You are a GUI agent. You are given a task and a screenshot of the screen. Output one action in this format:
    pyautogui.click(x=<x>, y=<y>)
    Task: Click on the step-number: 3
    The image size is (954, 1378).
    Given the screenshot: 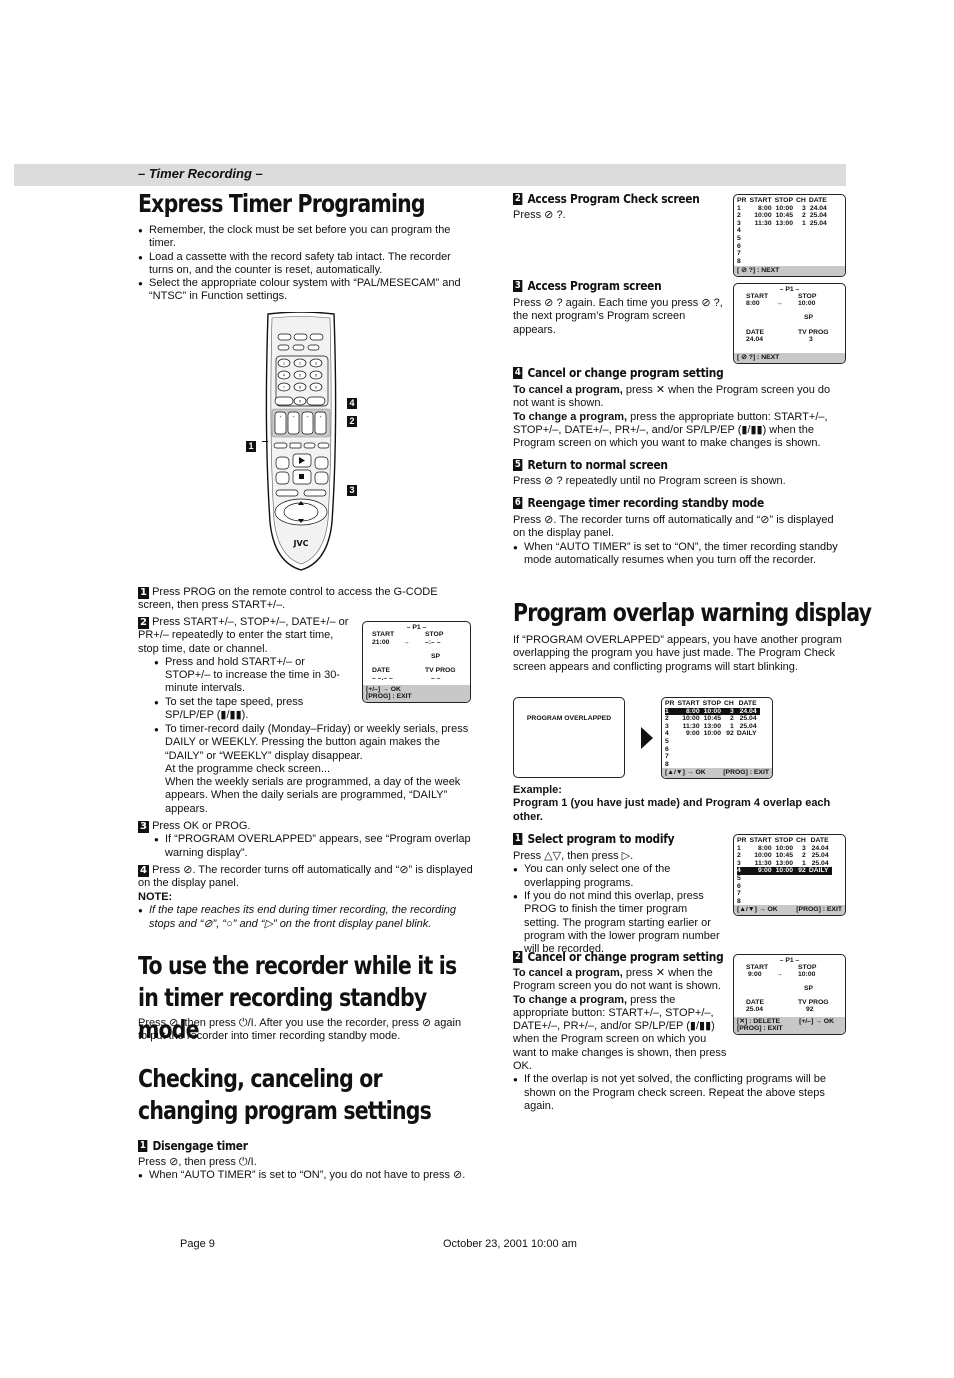 What is the action you would take?
    pyautogui.click(x=518, y=285)
    